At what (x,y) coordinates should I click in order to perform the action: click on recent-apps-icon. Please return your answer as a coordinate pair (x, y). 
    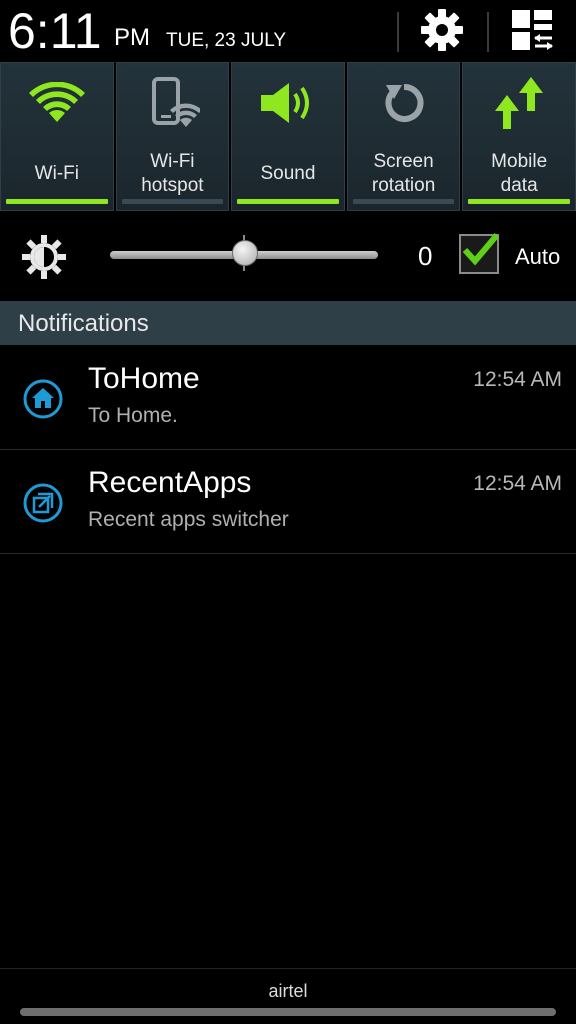
    Looking at the image, I should click on (43, 505).